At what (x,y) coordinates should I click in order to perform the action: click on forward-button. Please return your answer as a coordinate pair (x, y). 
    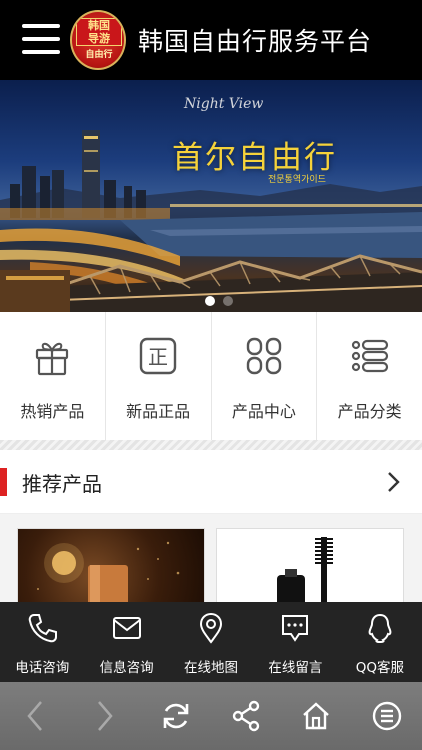
    Looking at the image, I should click on (105, 716).